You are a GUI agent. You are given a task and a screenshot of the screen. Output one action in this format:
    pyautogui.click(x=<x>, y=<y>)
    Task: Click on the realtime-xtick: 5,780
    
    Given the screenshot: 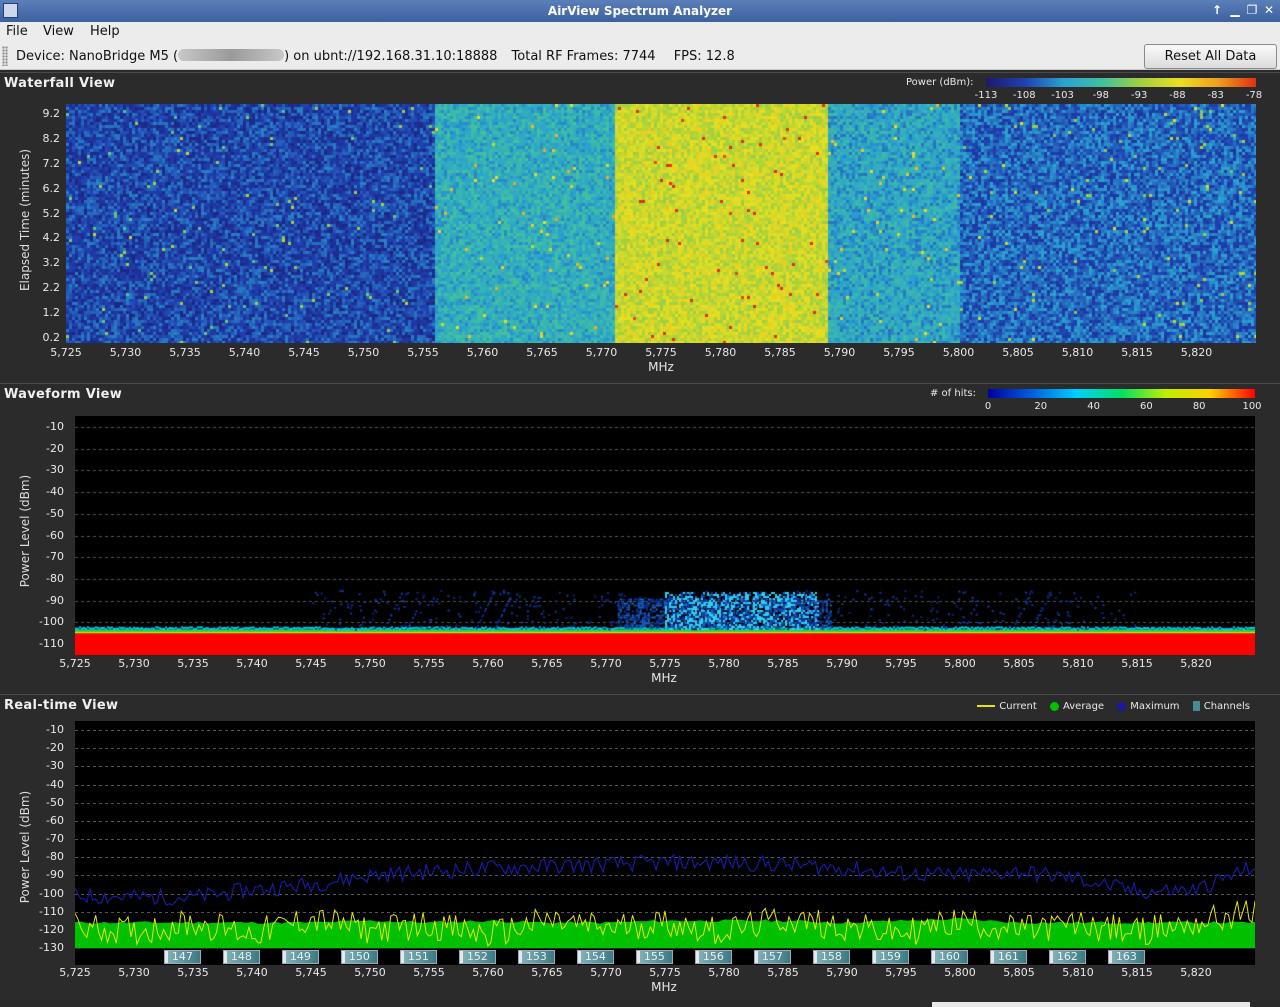 What is the action you would take?
    pyautogui.click(x=724, y=972)
    